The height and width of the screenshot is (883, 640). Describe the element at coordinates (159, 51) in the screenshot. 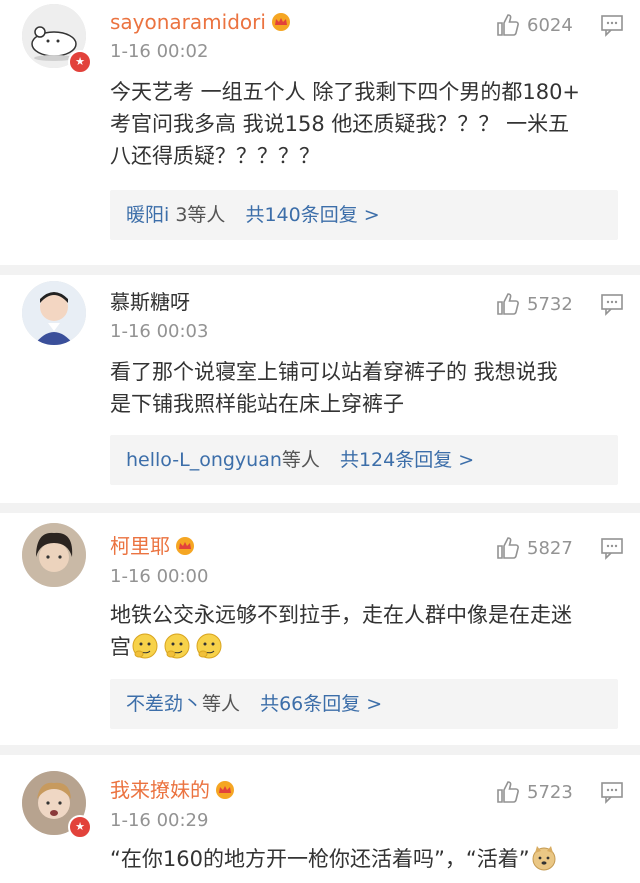

I see `comment-time: 1-16 00:02` at that location.